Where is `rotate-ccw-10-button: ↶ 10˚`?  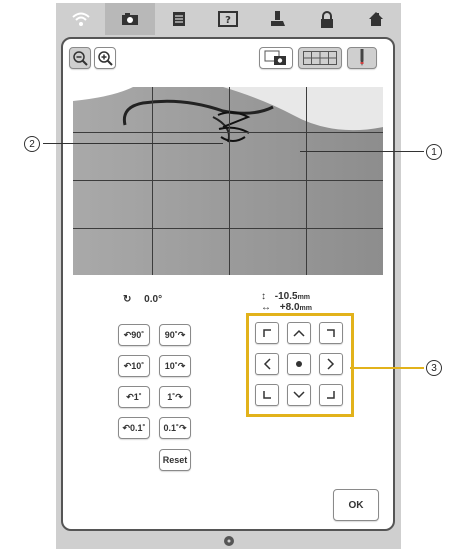 rotate-ccw-10-button: ↶ 10˚ is located at coordinates (134, 366).